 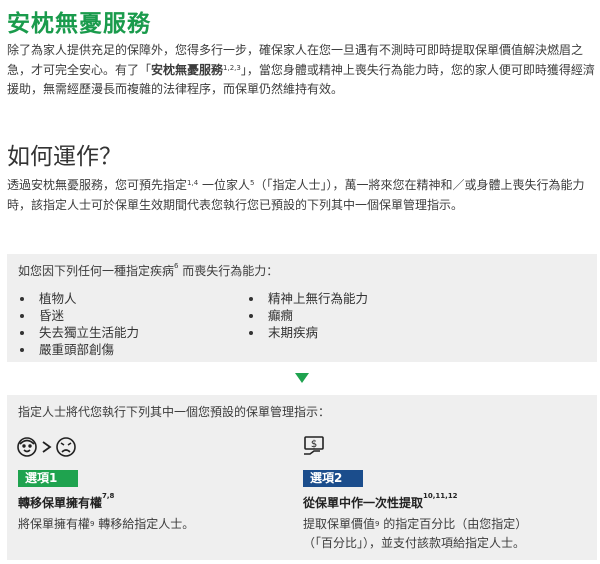 I want to click on option-1-badge: 選項1, so click(x=48, y=478).